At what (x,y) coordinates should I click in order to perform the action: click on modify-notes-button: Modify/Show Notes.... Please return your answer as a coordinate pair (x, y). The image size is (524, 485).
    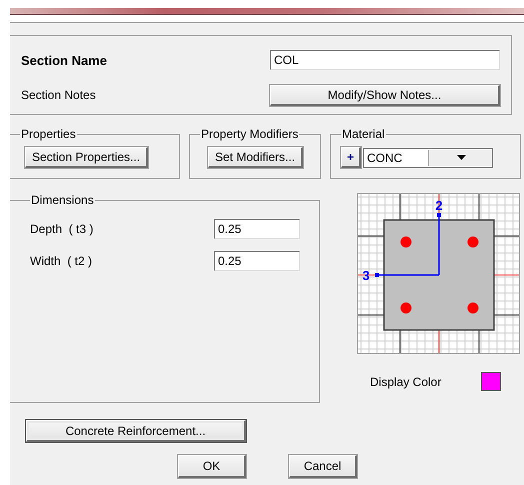
    Looking at the image, I should click on (385, 95).